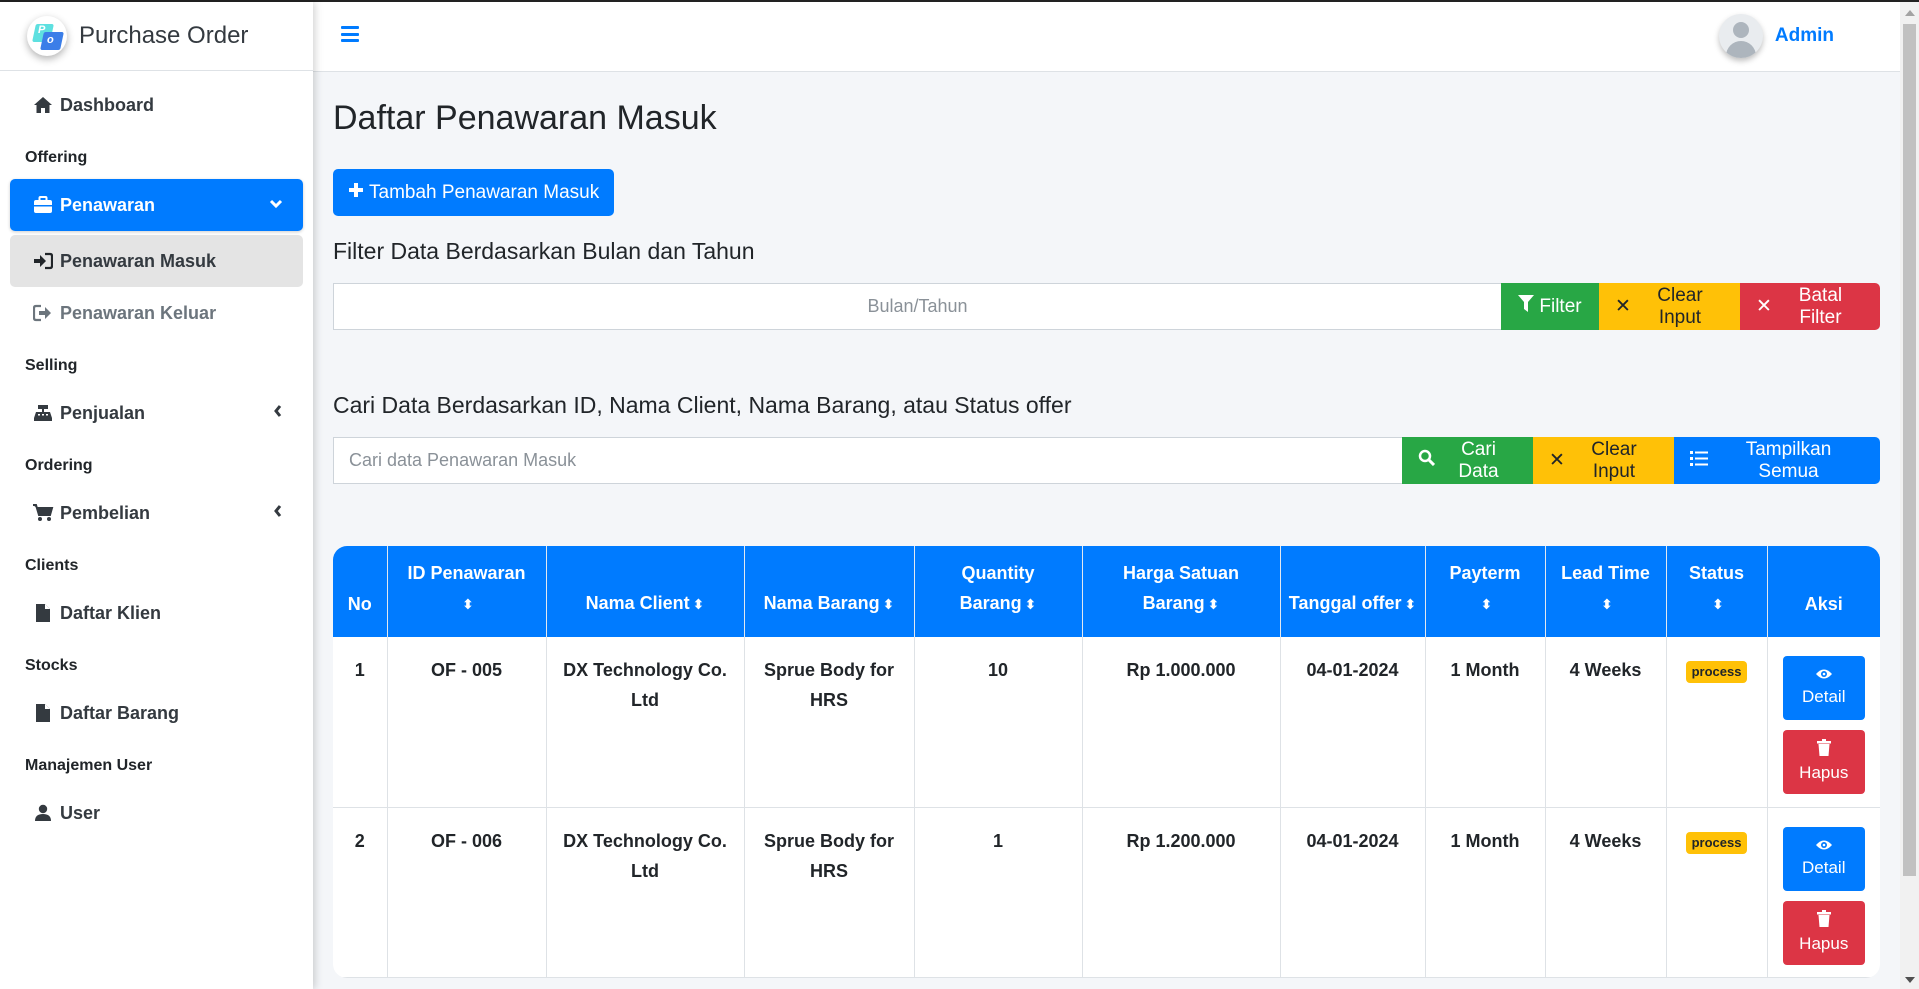 This screenshot has height=989, width=1919. Describe the element at coordinates (1485, 591) in the screenshot. I see `column-header-payterm: Payterm ⬍` at that location.